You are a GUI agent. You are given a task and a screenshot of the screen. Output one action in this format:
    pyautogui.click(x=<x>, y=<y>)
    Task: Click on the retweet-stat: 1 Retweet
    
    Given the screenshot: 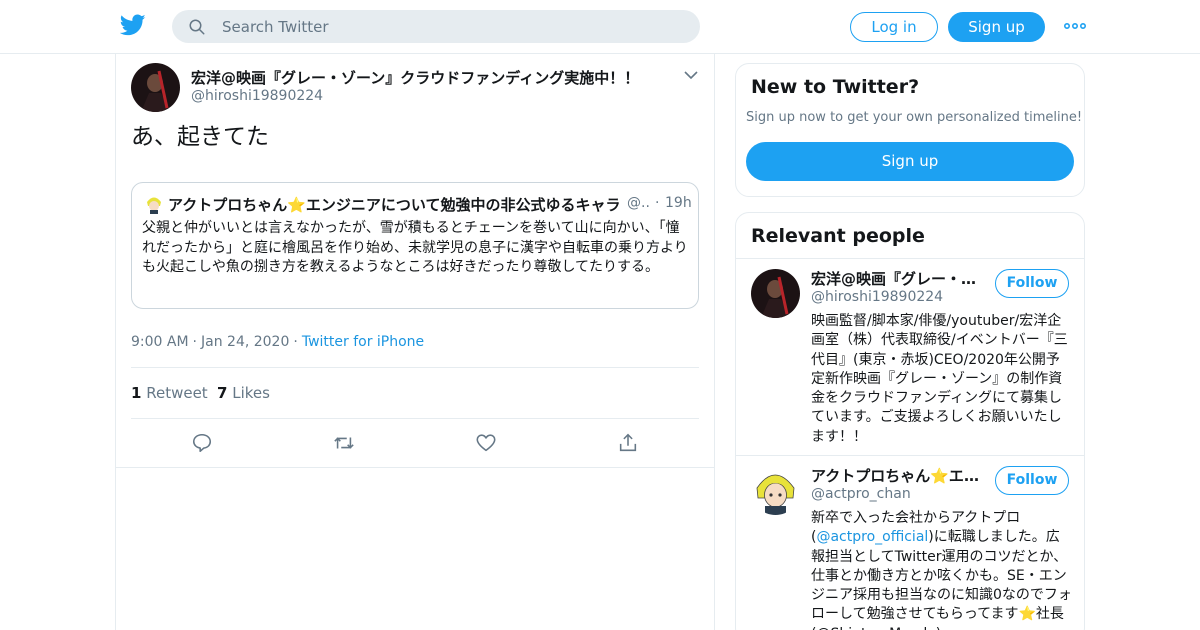 What is the action you would take?
    pyautogui.click(x=169, y=393)
    